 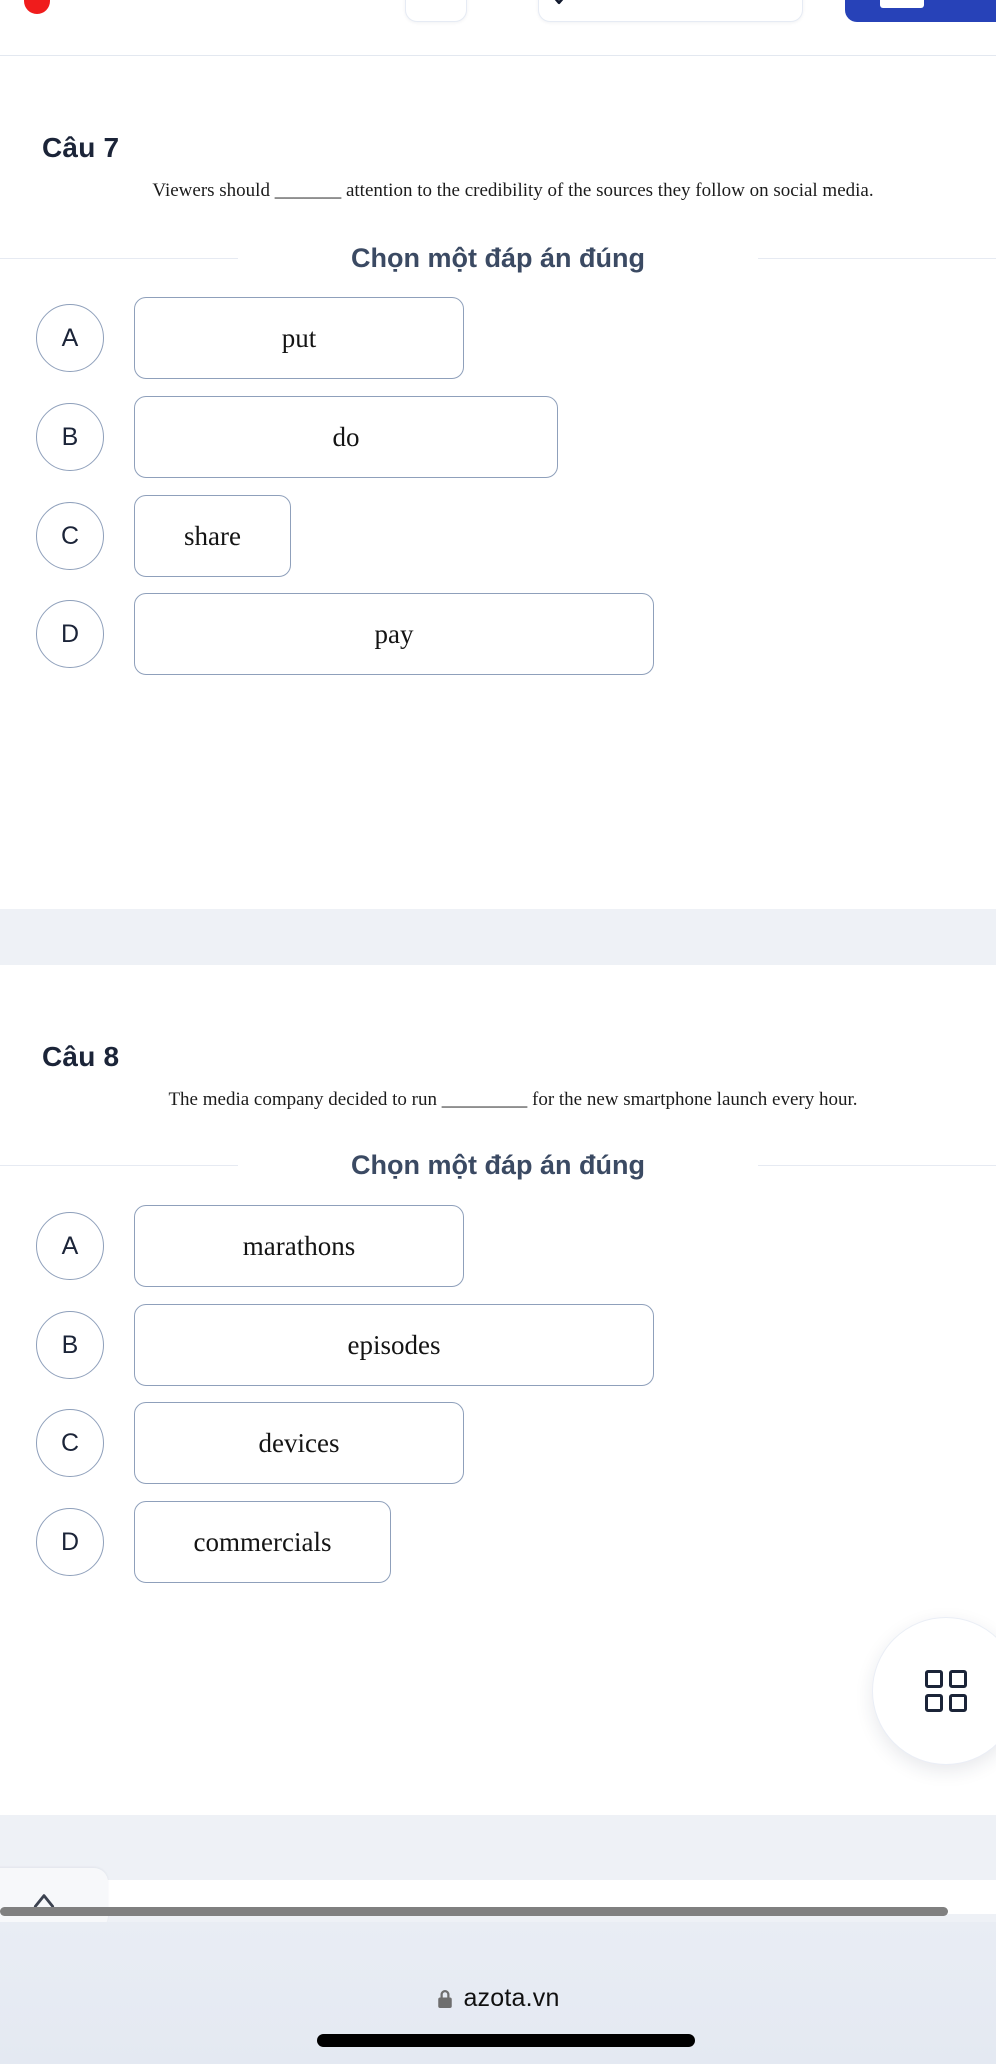 I want to click on option-text-box: marathons, so click(x=299, y=1246).